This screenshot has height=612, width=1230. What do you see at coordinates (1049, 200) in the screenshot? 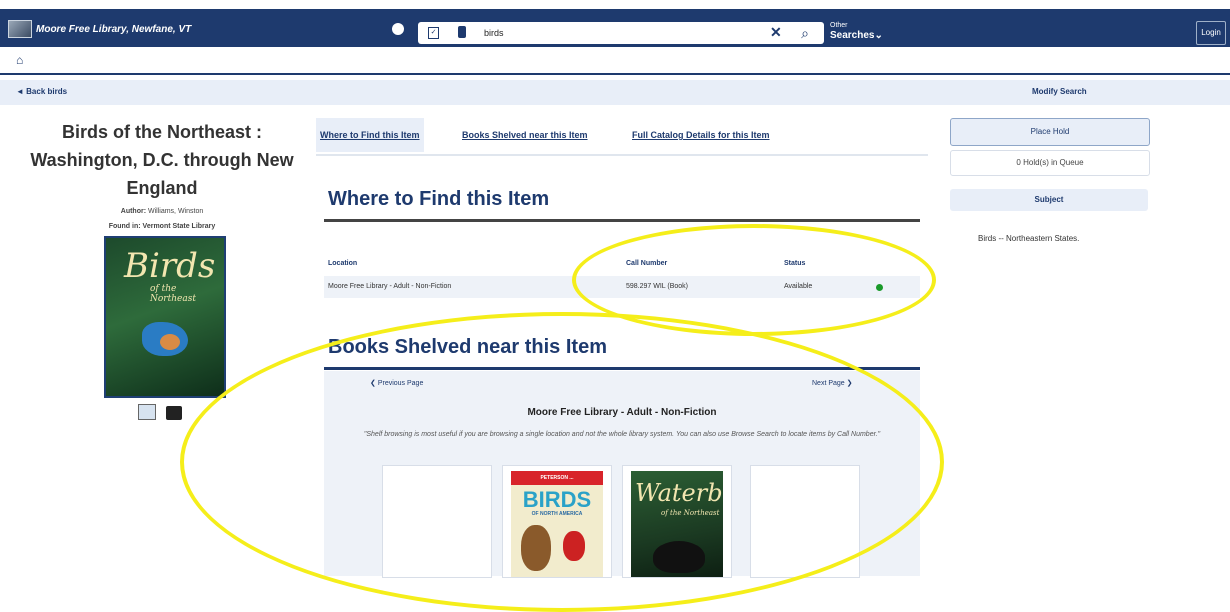
I see `subject-heading: Subject` at bounding box center [1049, 200].